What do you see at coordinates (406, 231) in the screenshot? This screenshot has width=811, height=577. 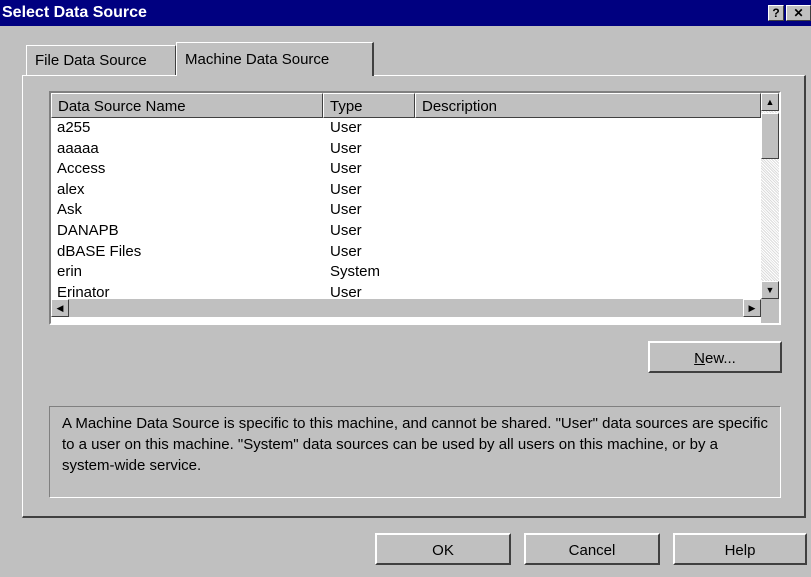 I see `list-item: DANAPB User` at bounding box center [406, 231].